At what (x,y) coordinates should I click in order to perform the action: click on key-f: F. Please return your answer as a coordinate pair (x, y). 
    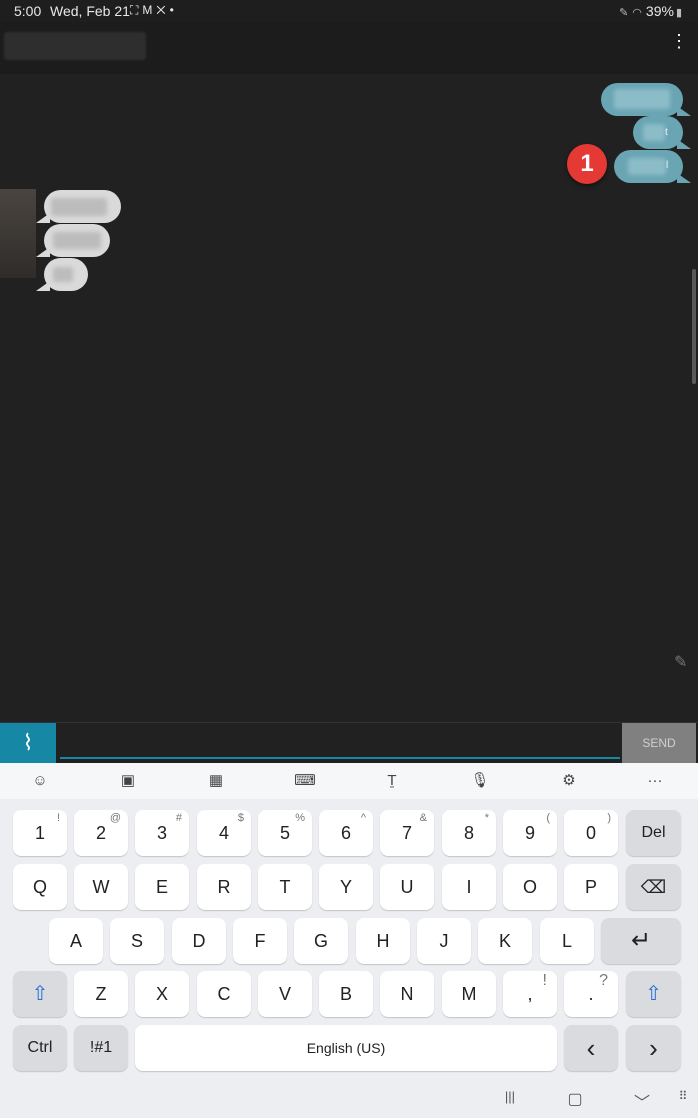
    Looking at the image, I should click on (260, 941).